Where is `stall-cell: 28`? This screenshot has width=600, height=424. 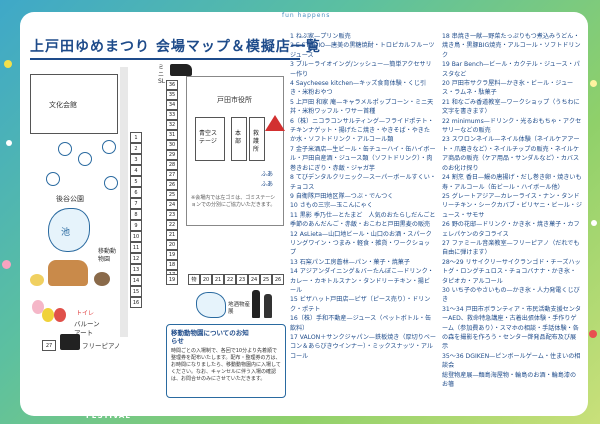 stall-cell: 28 is located at coordinates (172, 165).